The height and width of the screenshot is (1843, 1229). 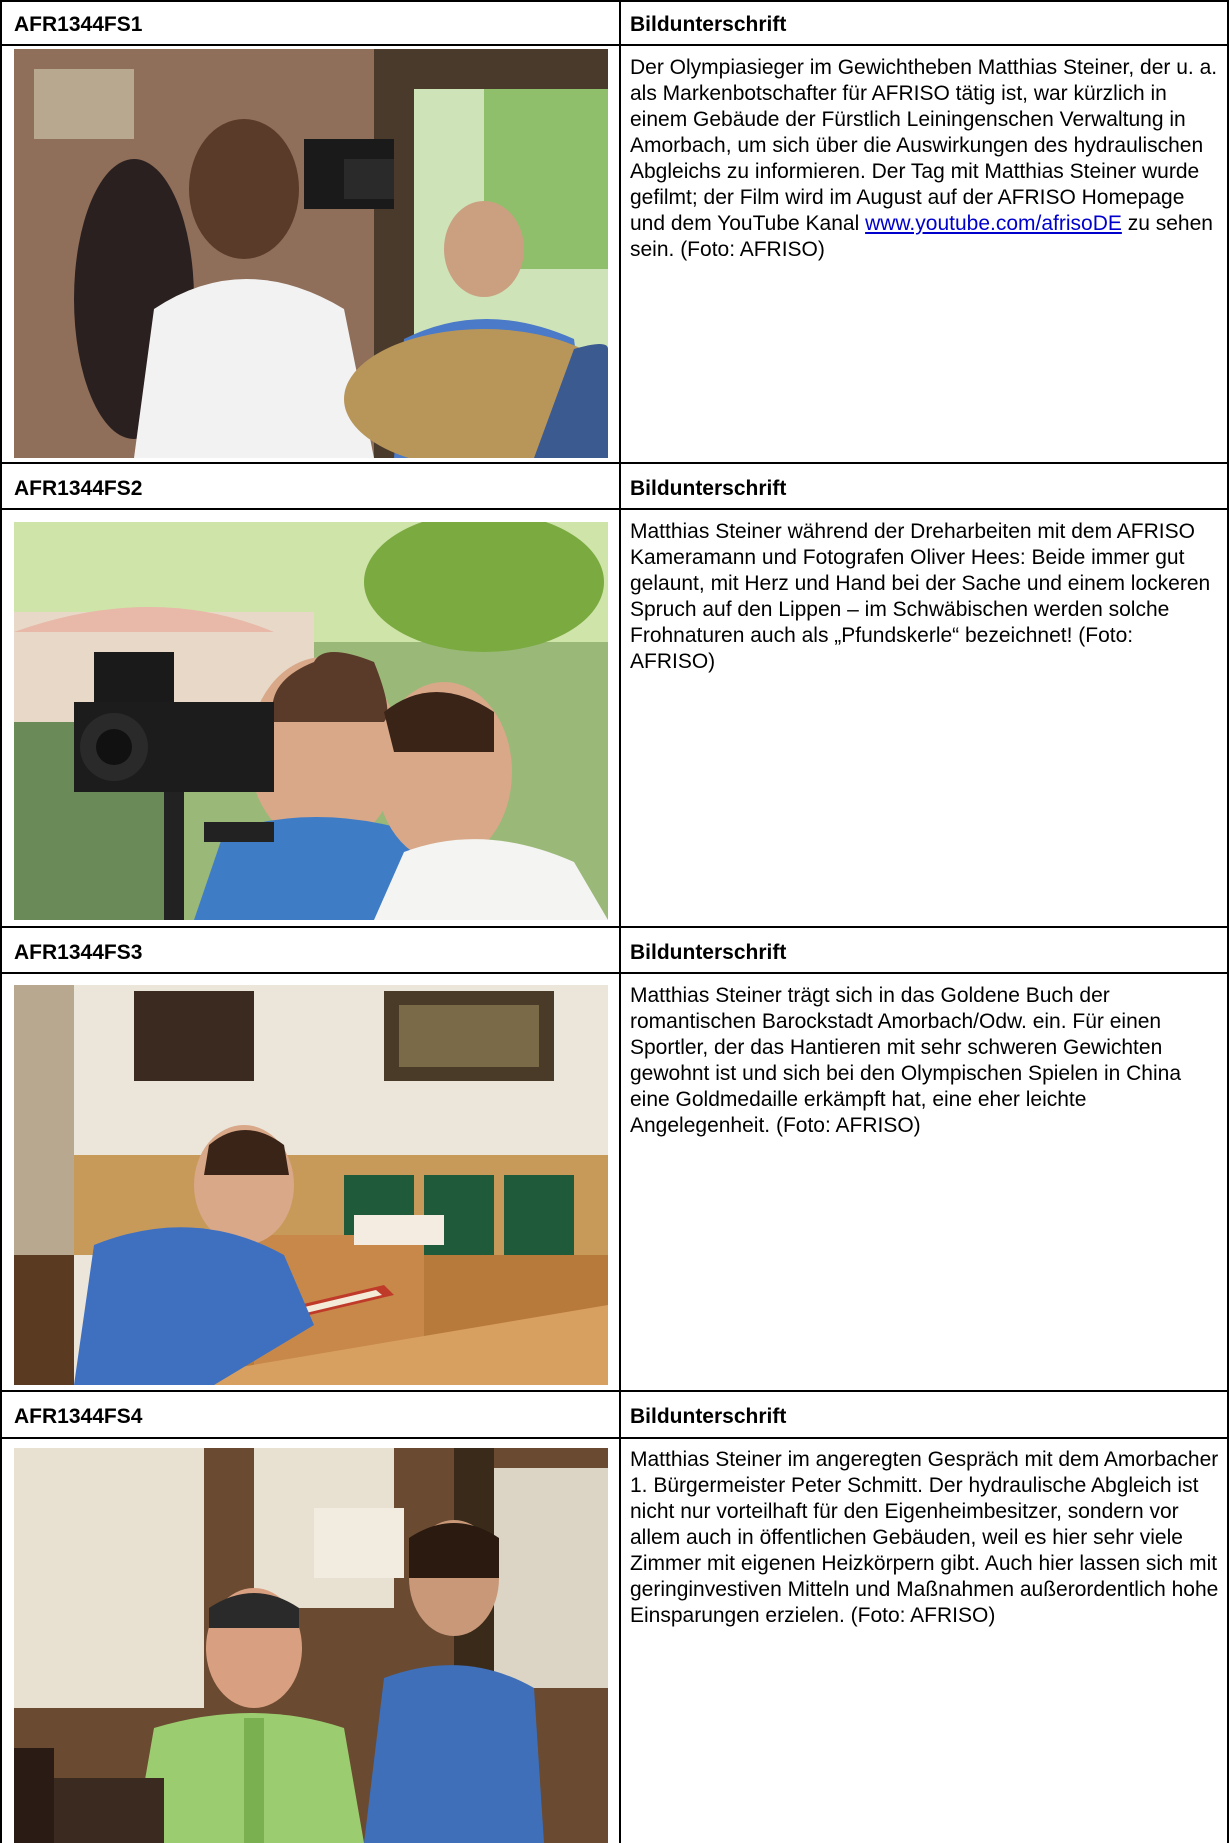 What do you see at coordinates (78, 488) in the screenshot?
I see `photo-id: AFR1344FS2` at bounding box center [78, 488].